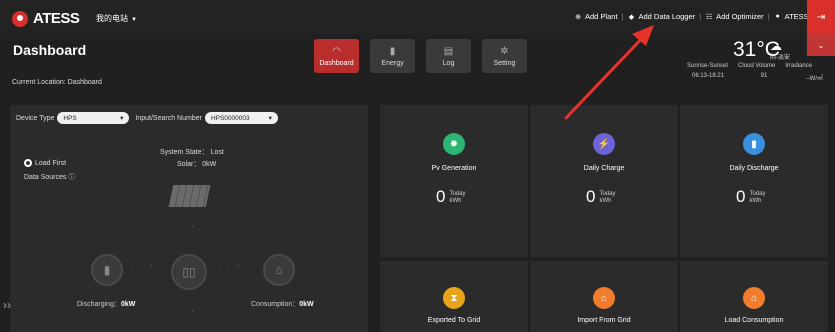 This screenshot has width=835, height=332. Describe the element at coordinates (601, 16) in the screenshot. I see `add-plant-label: Add Plant` at that location.